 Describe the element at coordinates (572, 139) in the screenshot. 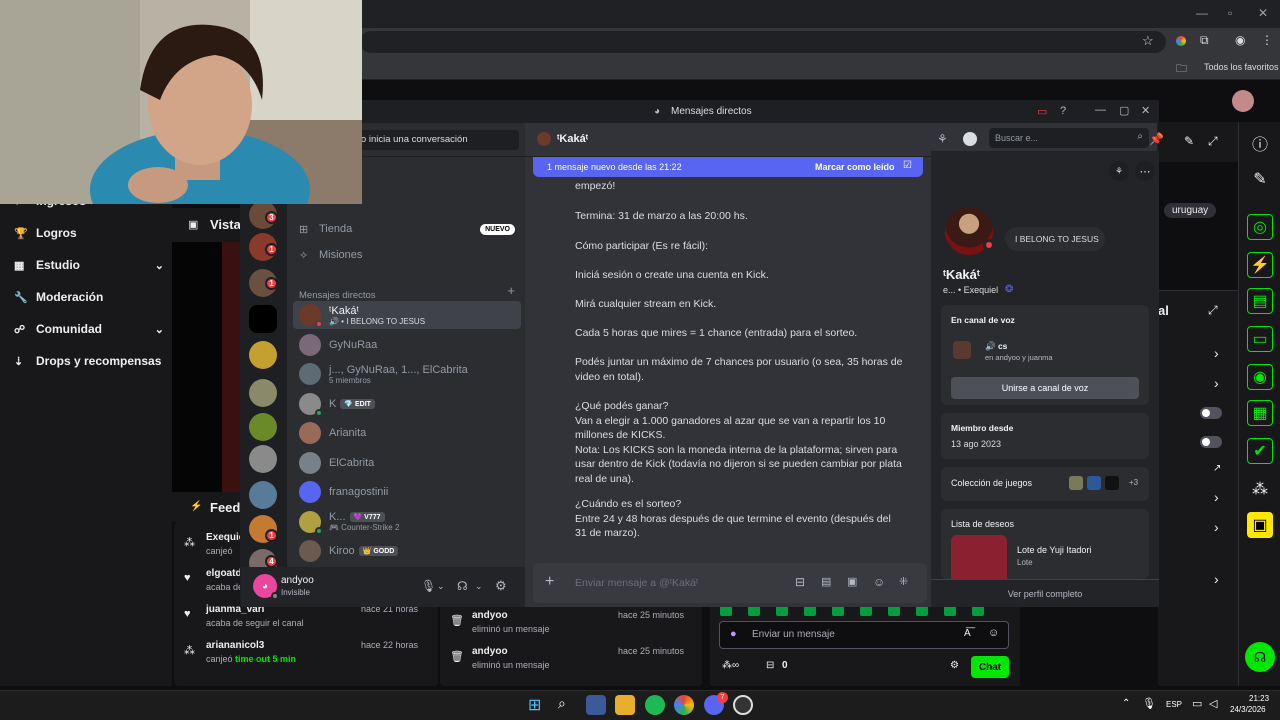

I see `dm-header-name: ᵗKakáᵗ` at that location.